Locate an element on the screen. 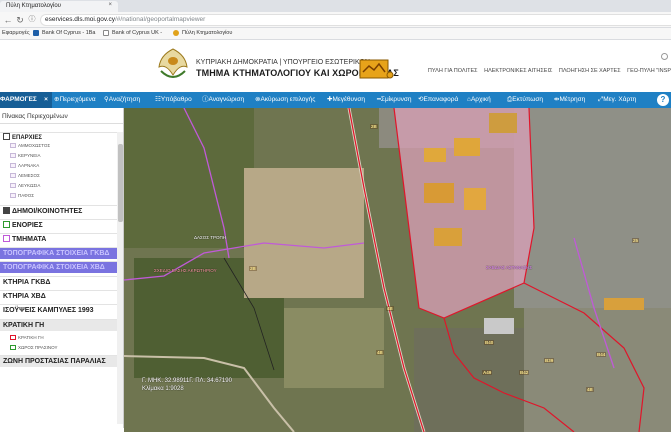 The height and width of the screenshot is (432, 671). residential-area-south is located at coordinates (597, 370).